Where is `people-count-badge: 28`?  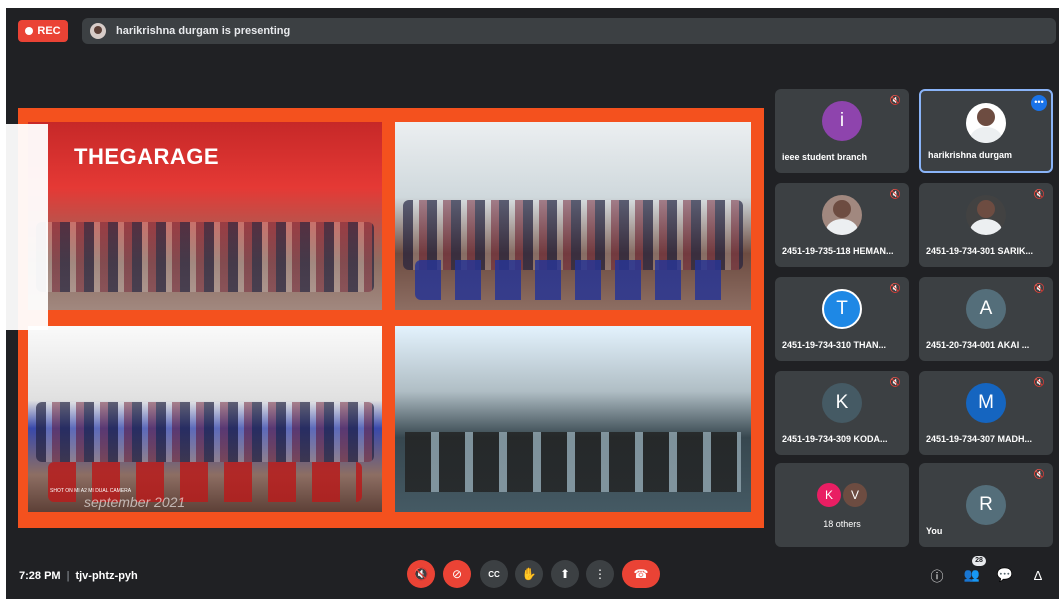
people-count-badge: 28 is located at coordinates (979, 561).